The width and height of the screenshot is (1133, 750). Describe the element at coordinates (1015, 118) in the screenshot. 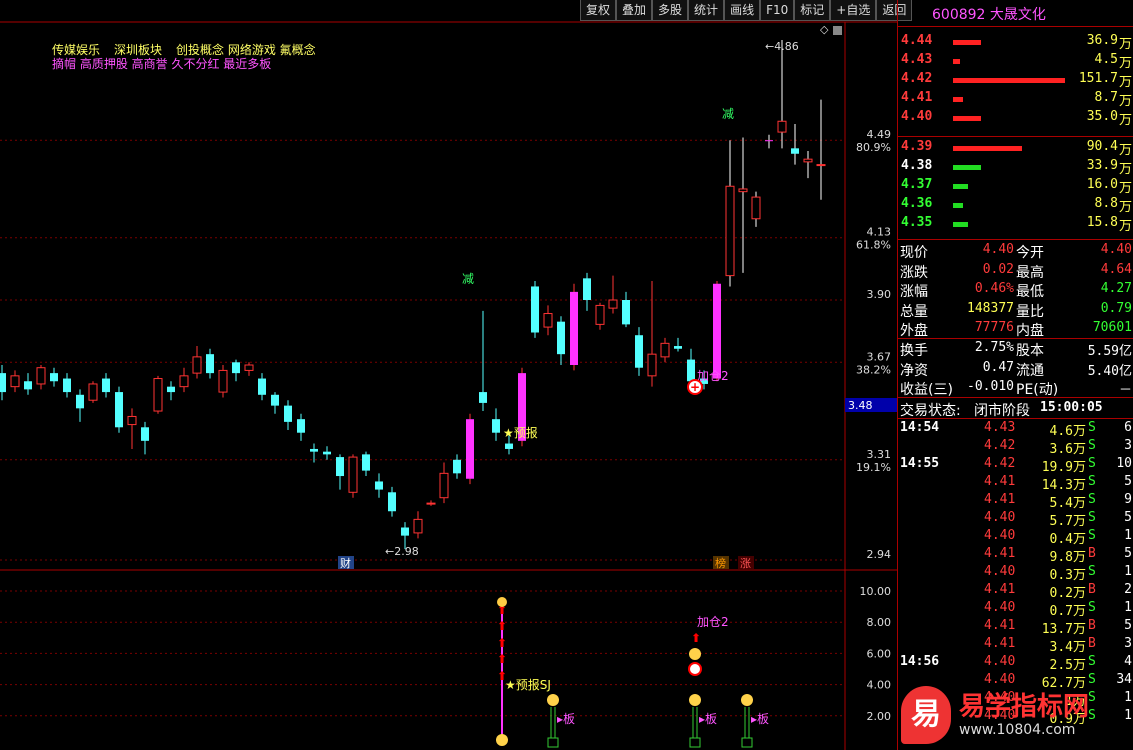

I see `ask-row: 4.40 35.0 万` at that location.